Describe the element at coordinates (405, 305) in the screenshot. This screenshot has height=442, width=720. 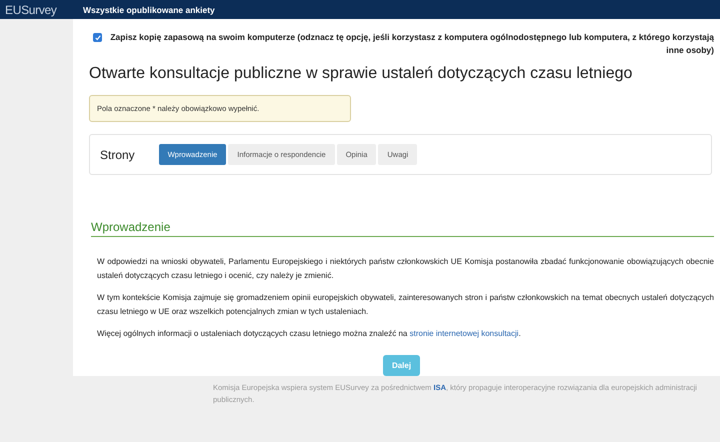
I see `paragraph: W tym kontekście Komisja zajmuje się gromadzeniem opinii europejskich obywateli, zainteresowanych stron i państw członkowskich na temat obecnych ustaleń dotyczących czasu letniego w UE oraz wszelkich potencjalnych zmian w tych ustaleniach.` at that location.